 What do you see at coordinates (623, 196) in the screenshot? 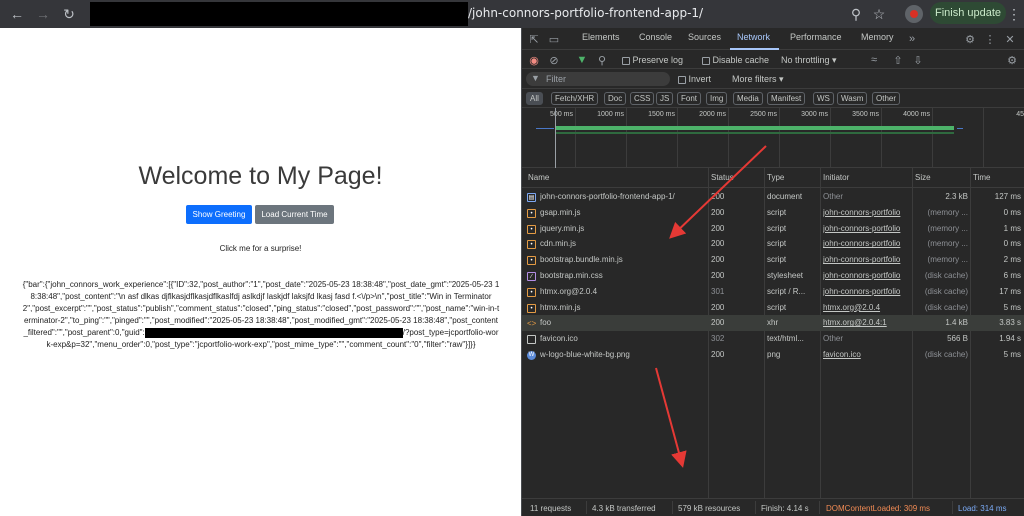
I see `request-name: john-connors-portfolio-frontend-app-1/` at bounding box center [623, 196].